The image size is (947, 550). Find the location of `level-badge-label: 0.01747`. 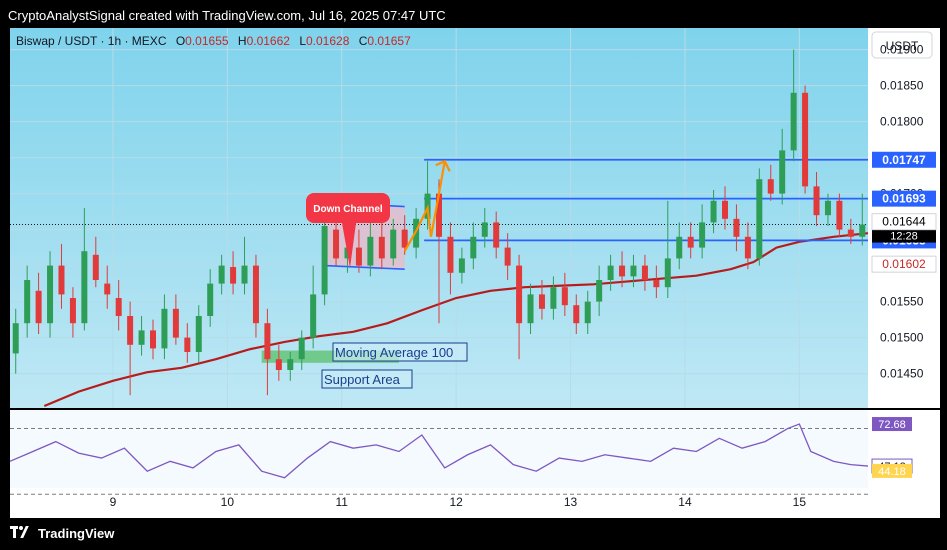

level-badge-label: 0.01747 is located at coordinates (904, 160).